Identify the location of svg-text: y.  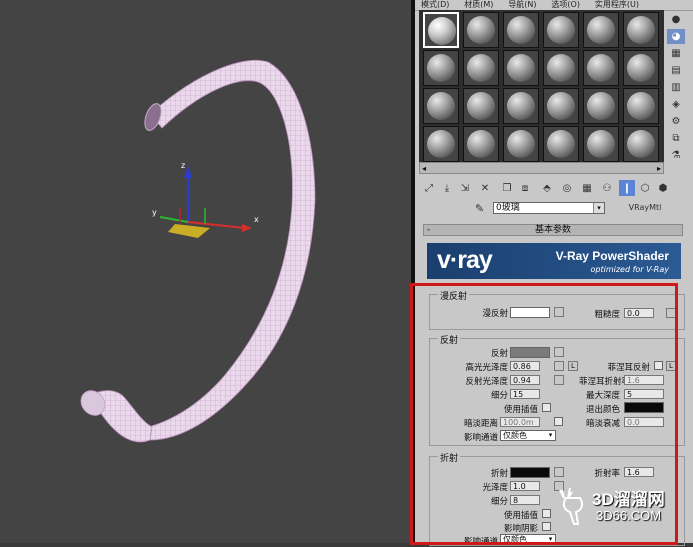
(154, 212).